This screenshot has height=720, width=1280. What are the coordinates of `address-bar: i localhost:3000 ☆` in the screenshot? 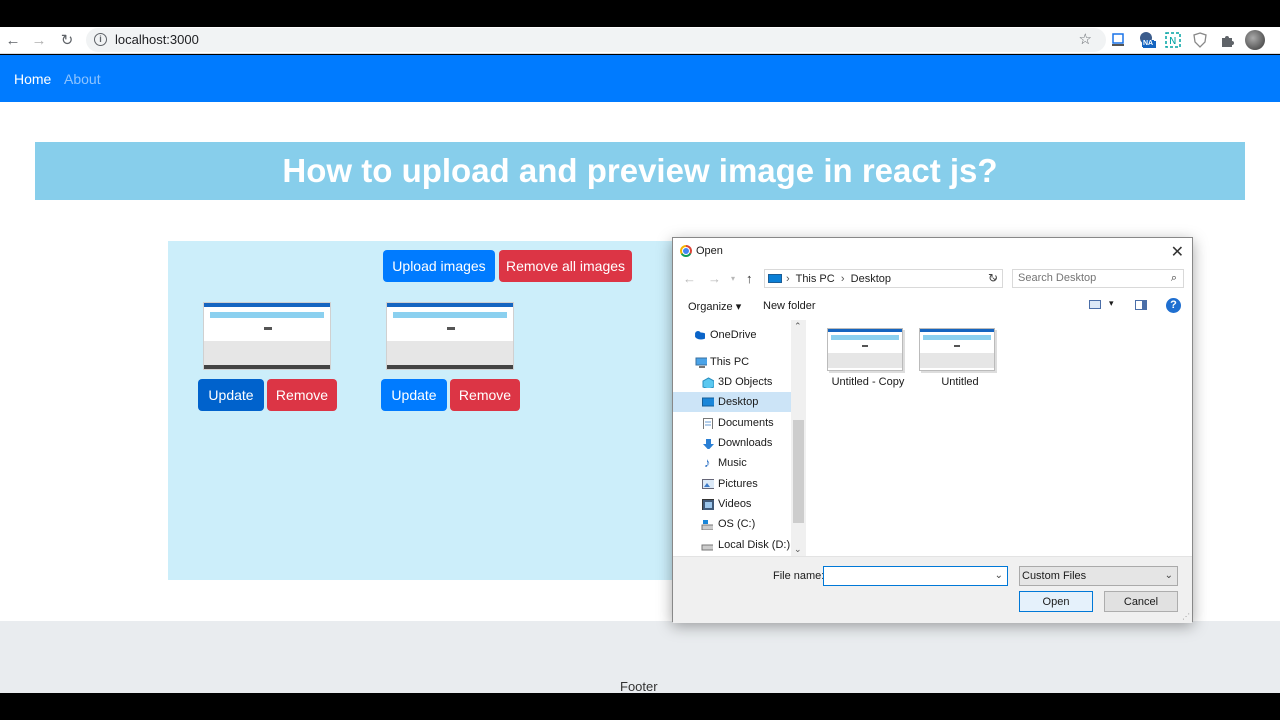 It's located at (596, 40).